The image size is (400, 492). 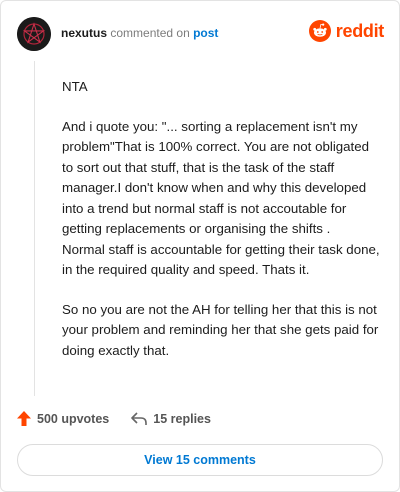 I want to click on post-link: post, so click(x=205, y=33).